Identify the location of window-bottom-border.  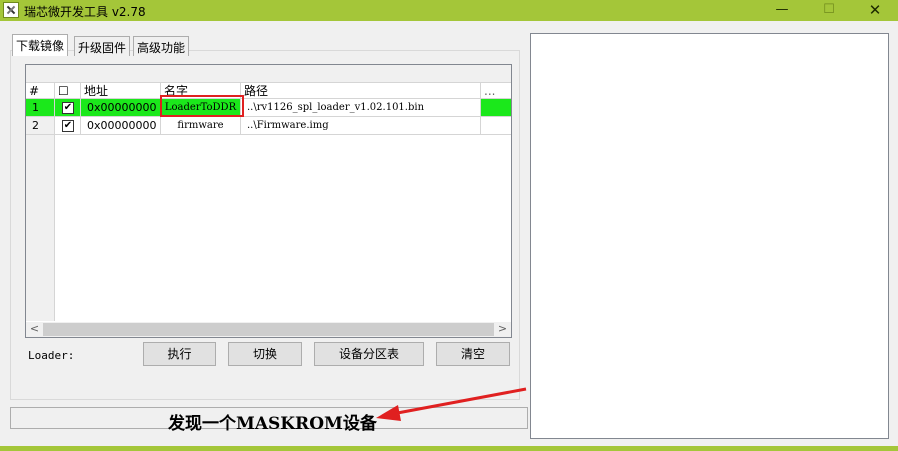
(449, 448).